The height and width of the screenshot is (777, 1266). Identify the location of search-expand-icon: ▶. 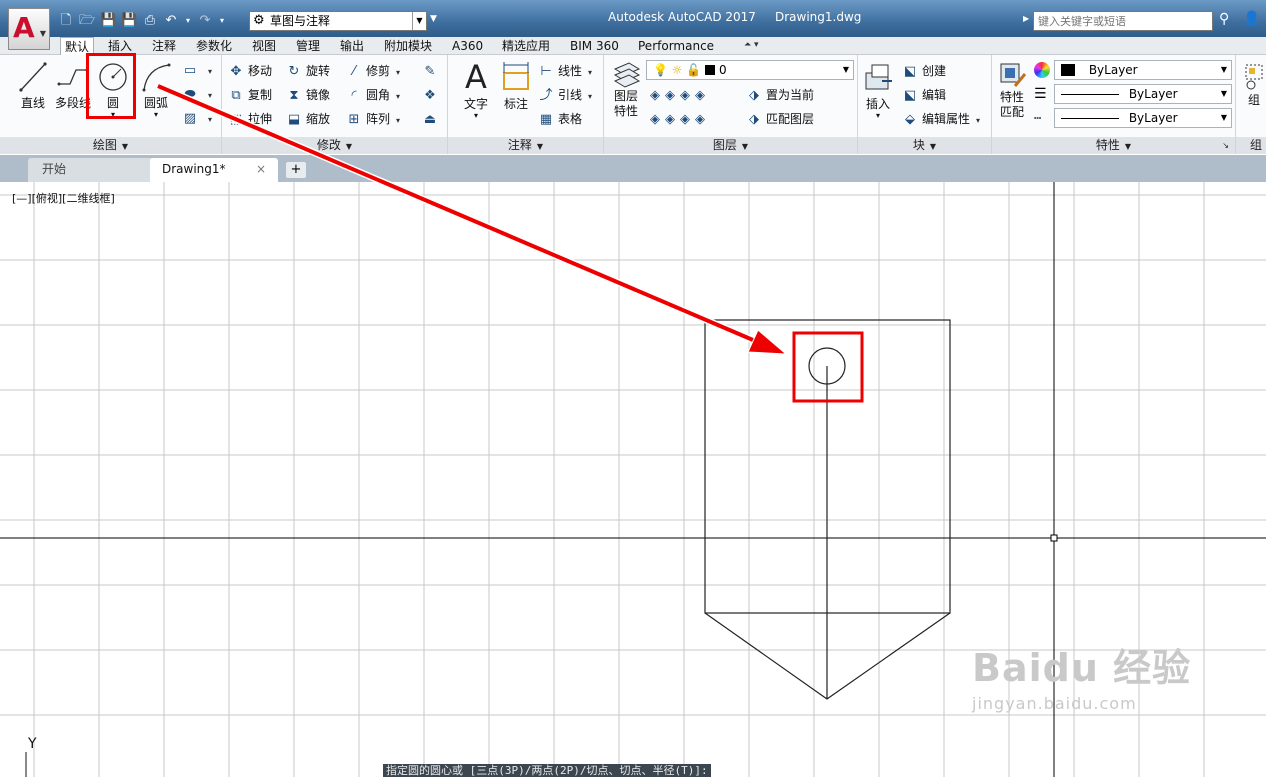
(1026, 18).